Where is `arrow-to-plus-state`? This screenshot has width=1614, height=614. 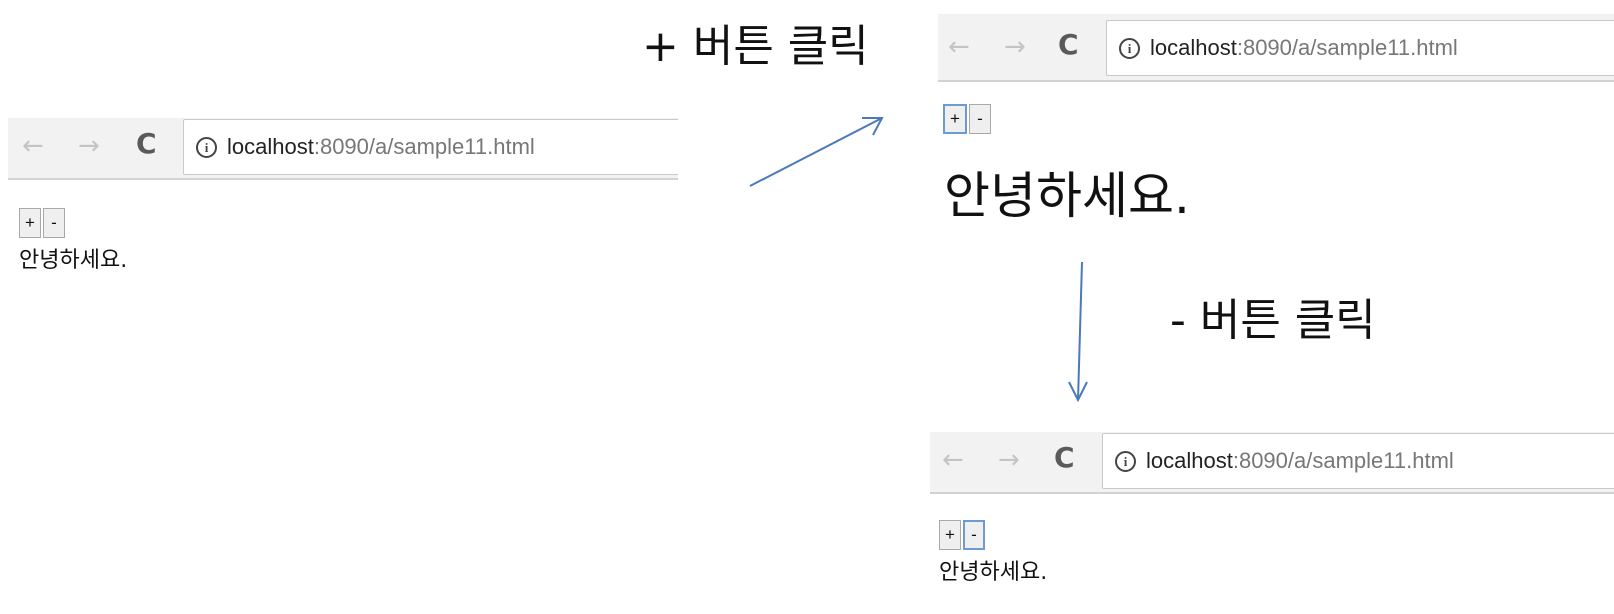
arrow-to-plus-state is located at coordinates (816, 152).